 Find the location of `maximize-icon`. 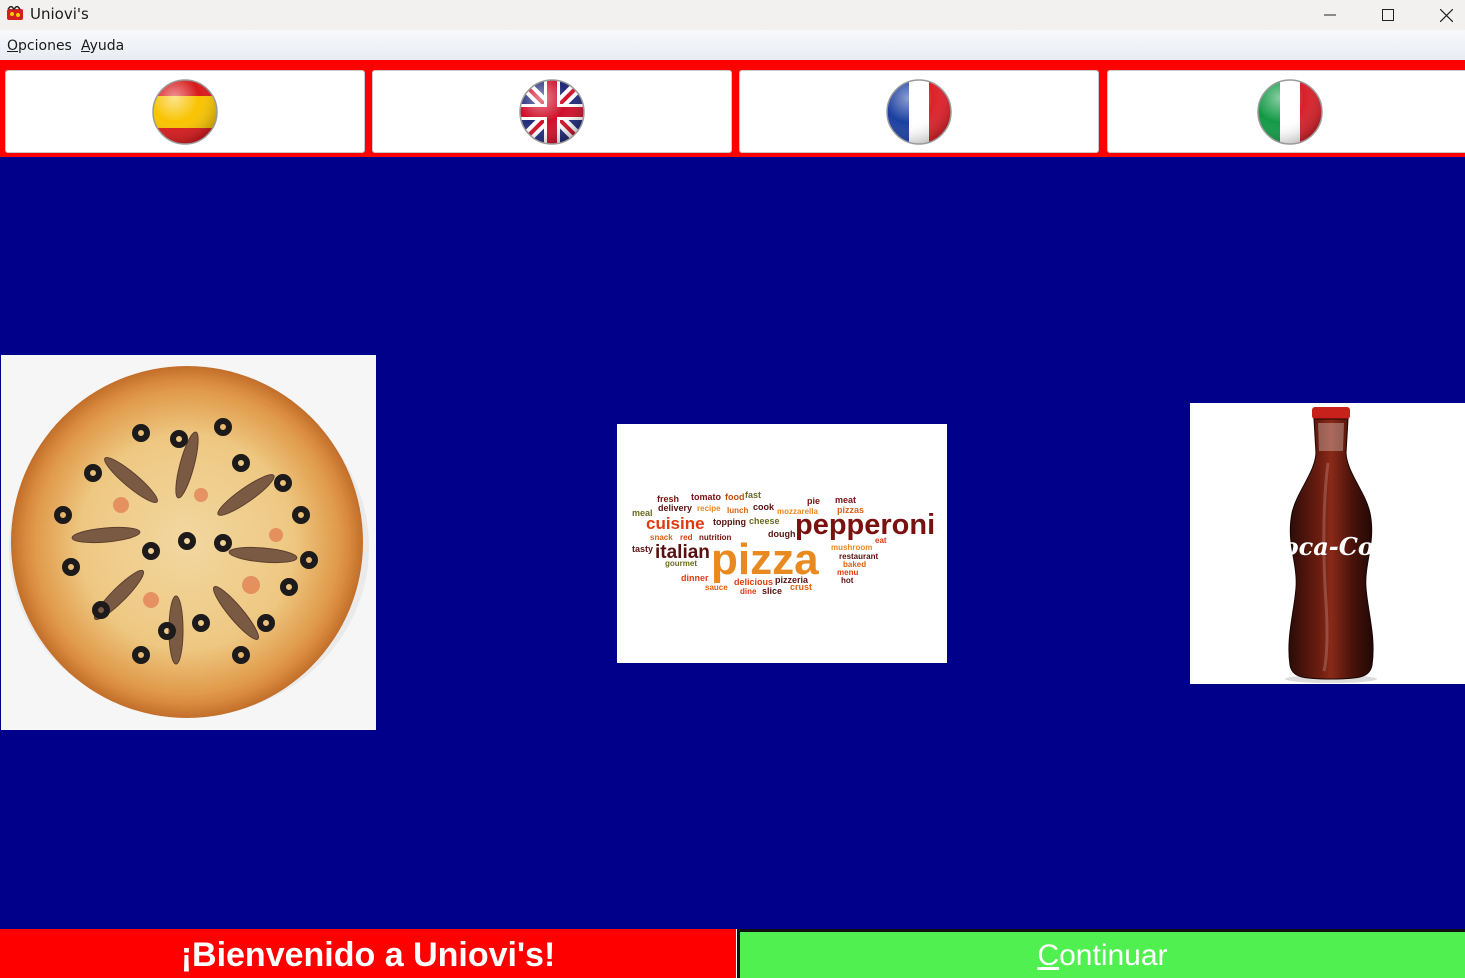

maximize-icon is located at coordinates (1388, 15).